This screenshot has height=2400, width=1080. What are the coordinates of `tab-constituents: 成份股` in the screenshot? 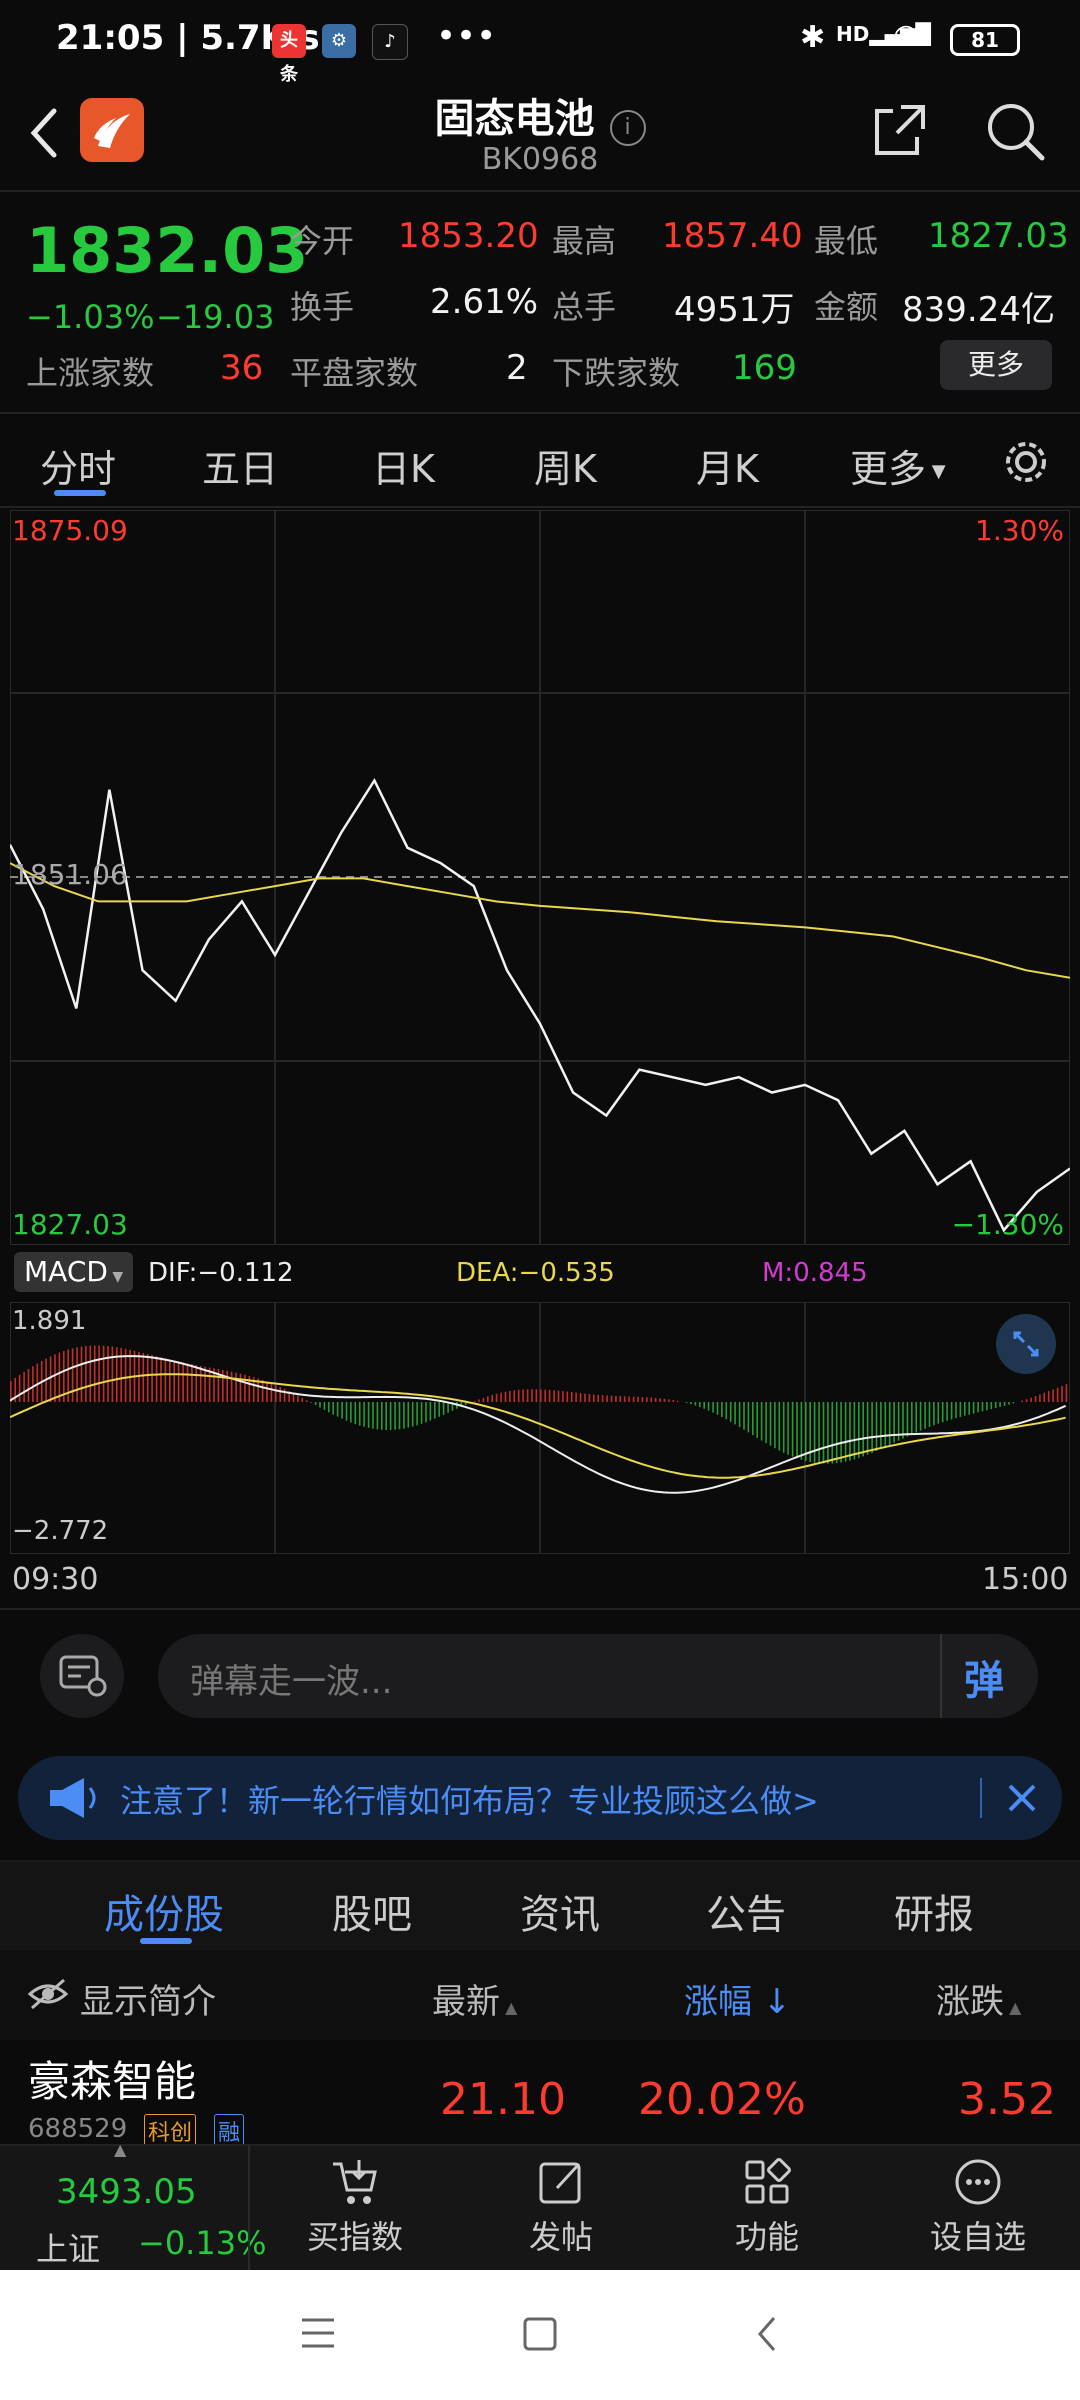 It's located at (164, 1911).